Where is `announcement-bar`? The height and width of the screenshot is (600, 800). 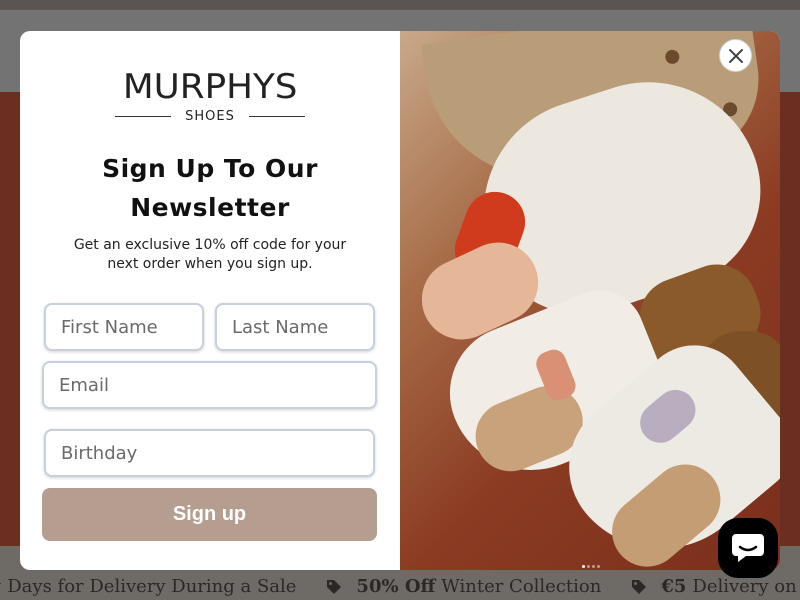
announcement-bar is located at coordinates (400, 5).